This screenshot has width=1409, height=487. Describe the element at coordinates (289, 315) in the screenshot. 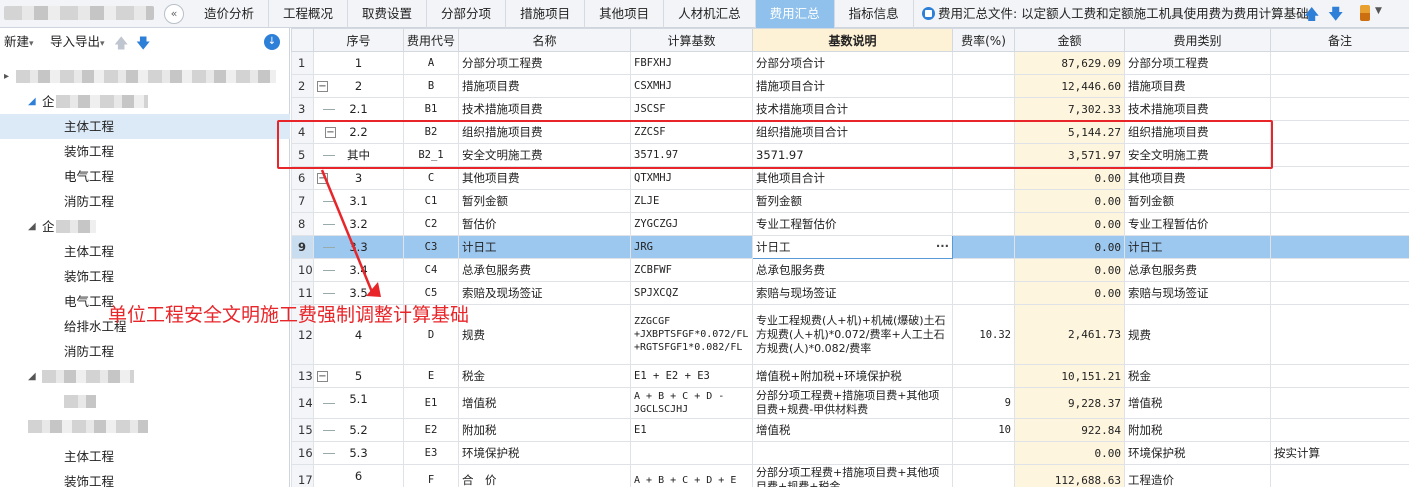

I see `annotation-text: 单位工程安全文明施工费强制调整计算基础` at that location.